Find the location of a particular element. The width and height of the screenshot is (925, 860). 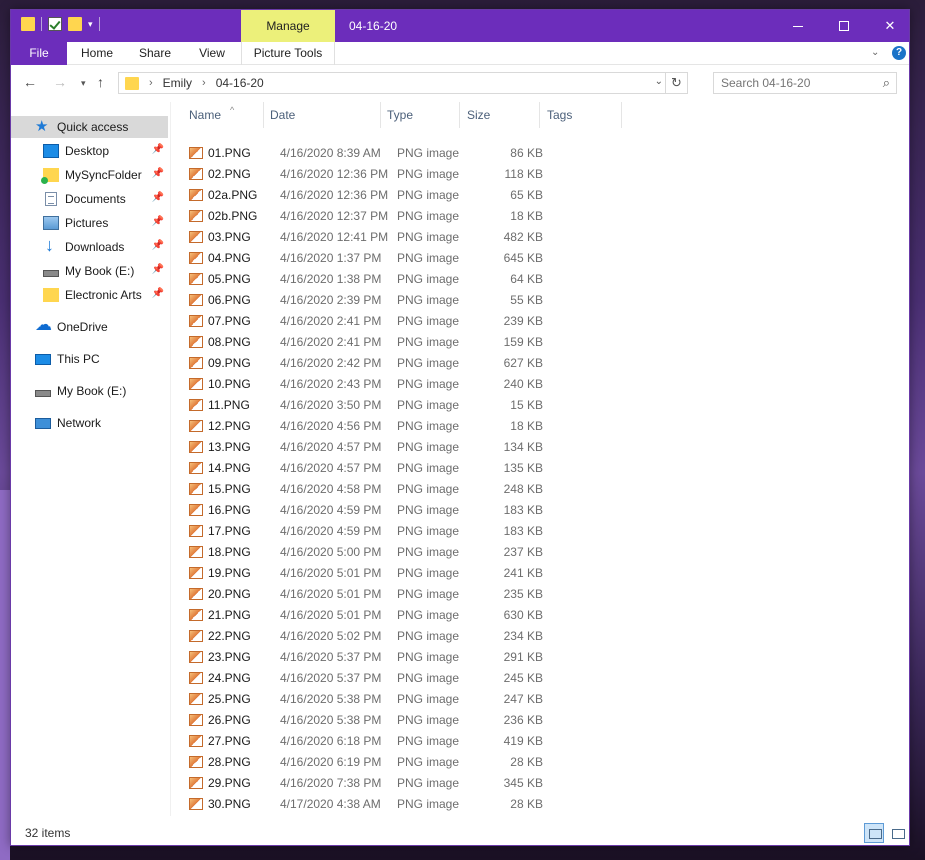

nav-pinned-item: My Book (E:) 📌 is located at coordinates (89, 271).